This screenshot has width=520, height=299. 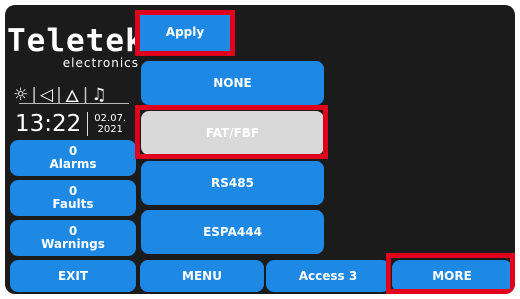 I want to click on option-none-button: NONE, so click(x=232, y=83).